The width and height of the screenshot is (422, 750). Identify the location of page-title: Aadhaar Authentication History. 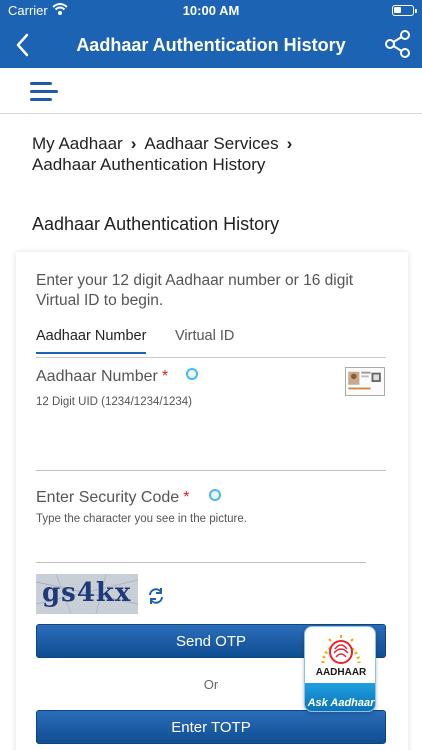
(156, 224).